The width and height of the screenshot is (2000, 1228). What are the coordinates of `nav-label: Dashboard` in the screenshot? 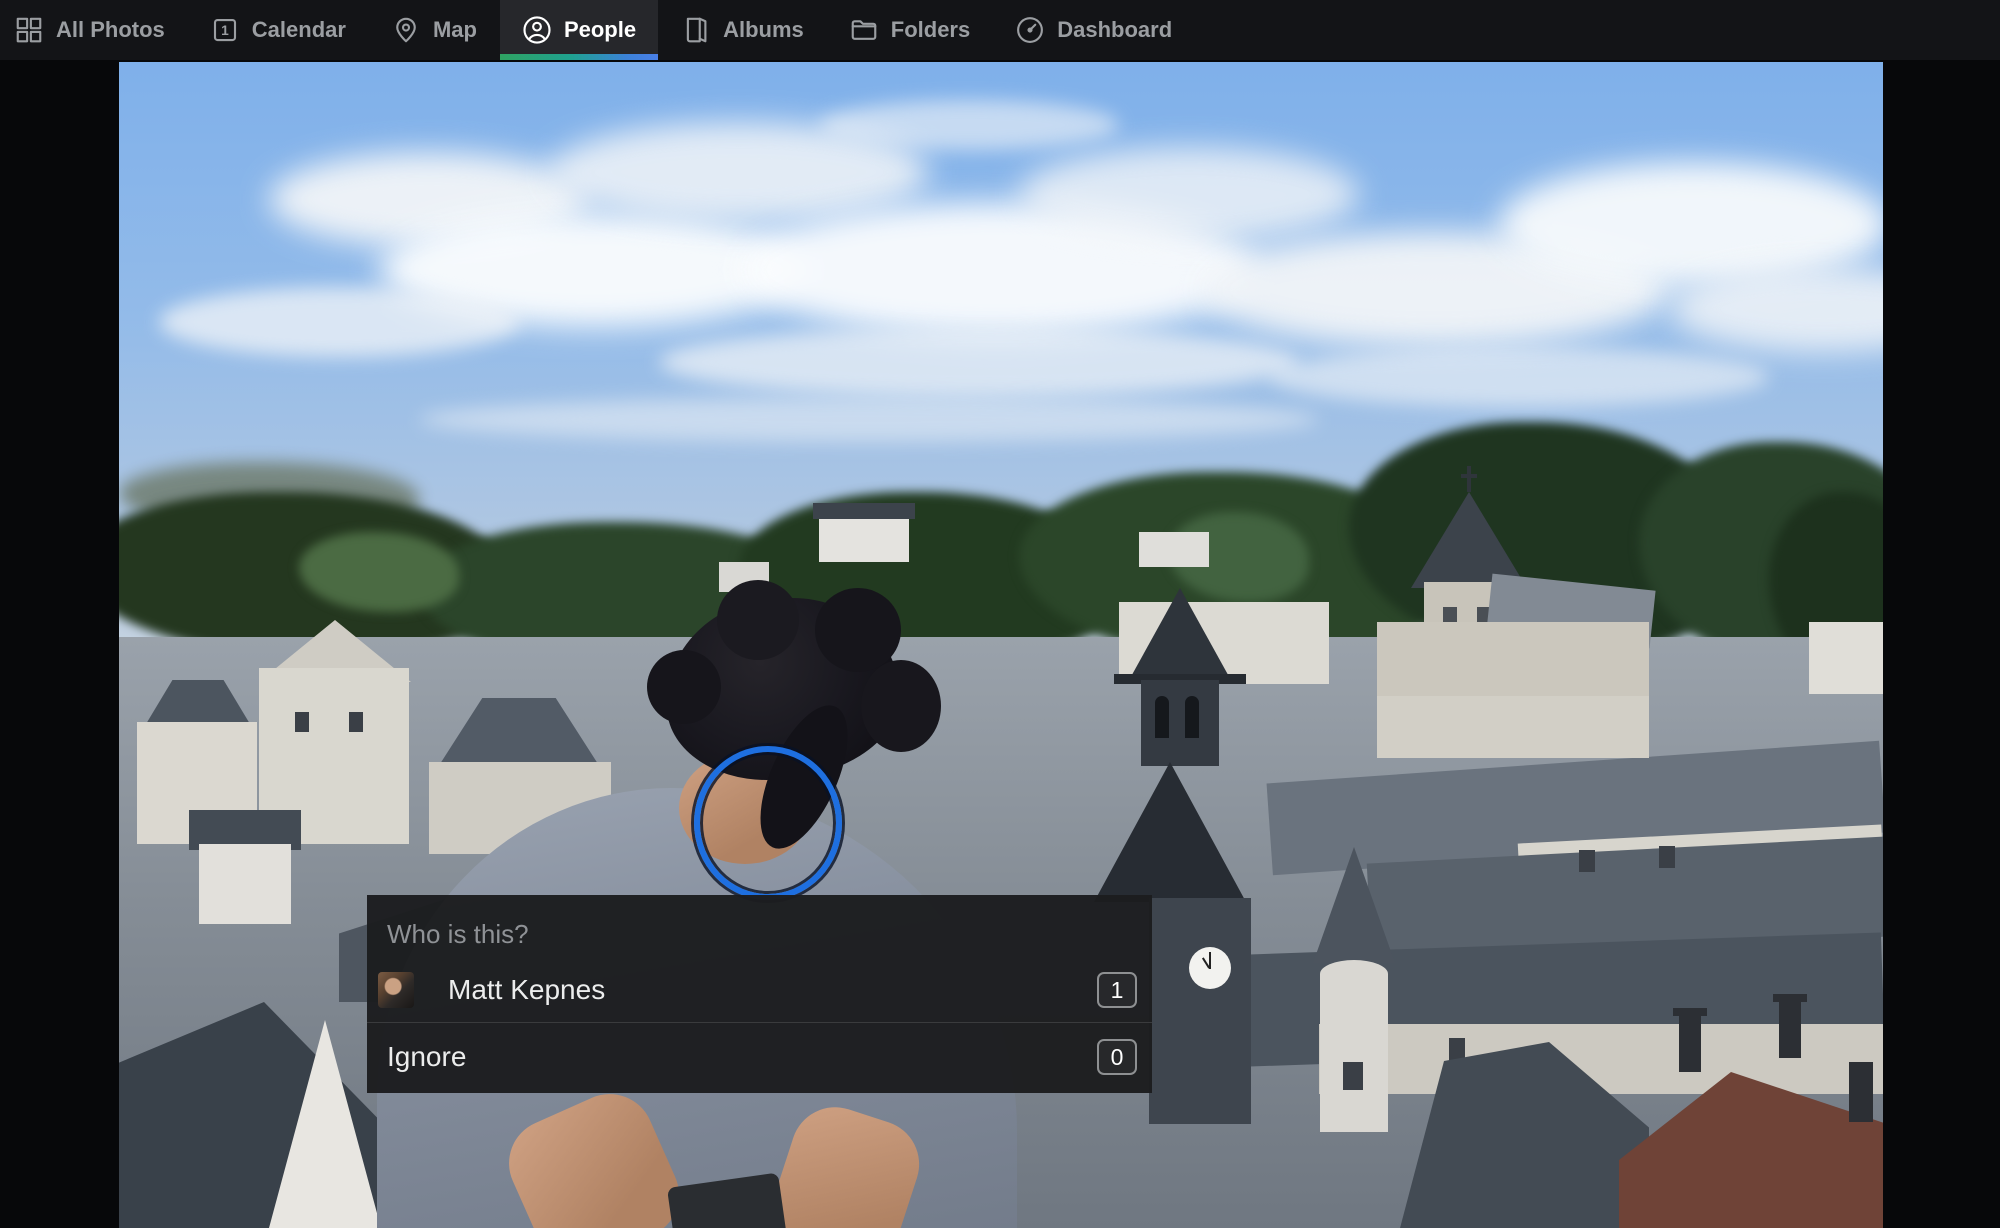 It's located at (1115, 29).